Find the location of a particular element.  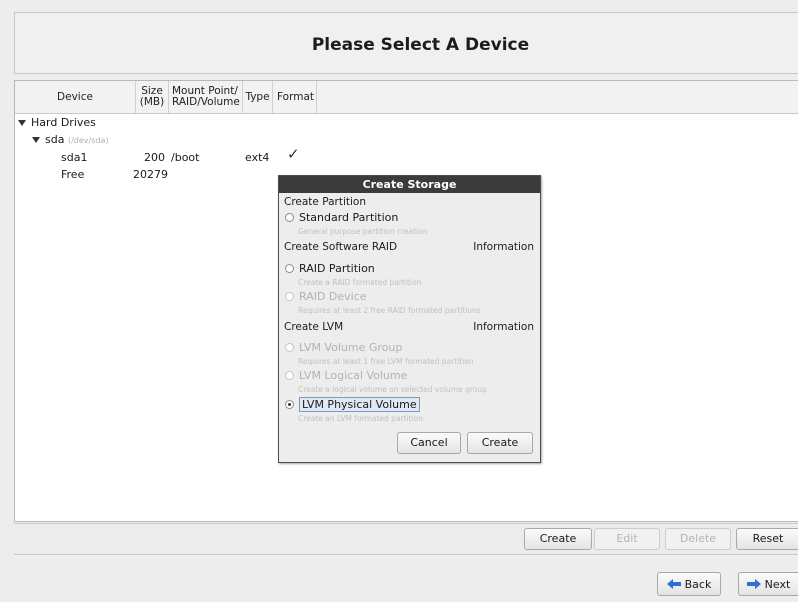

section-create-raid: Create Software RAID is located at coordinates (341, 247).